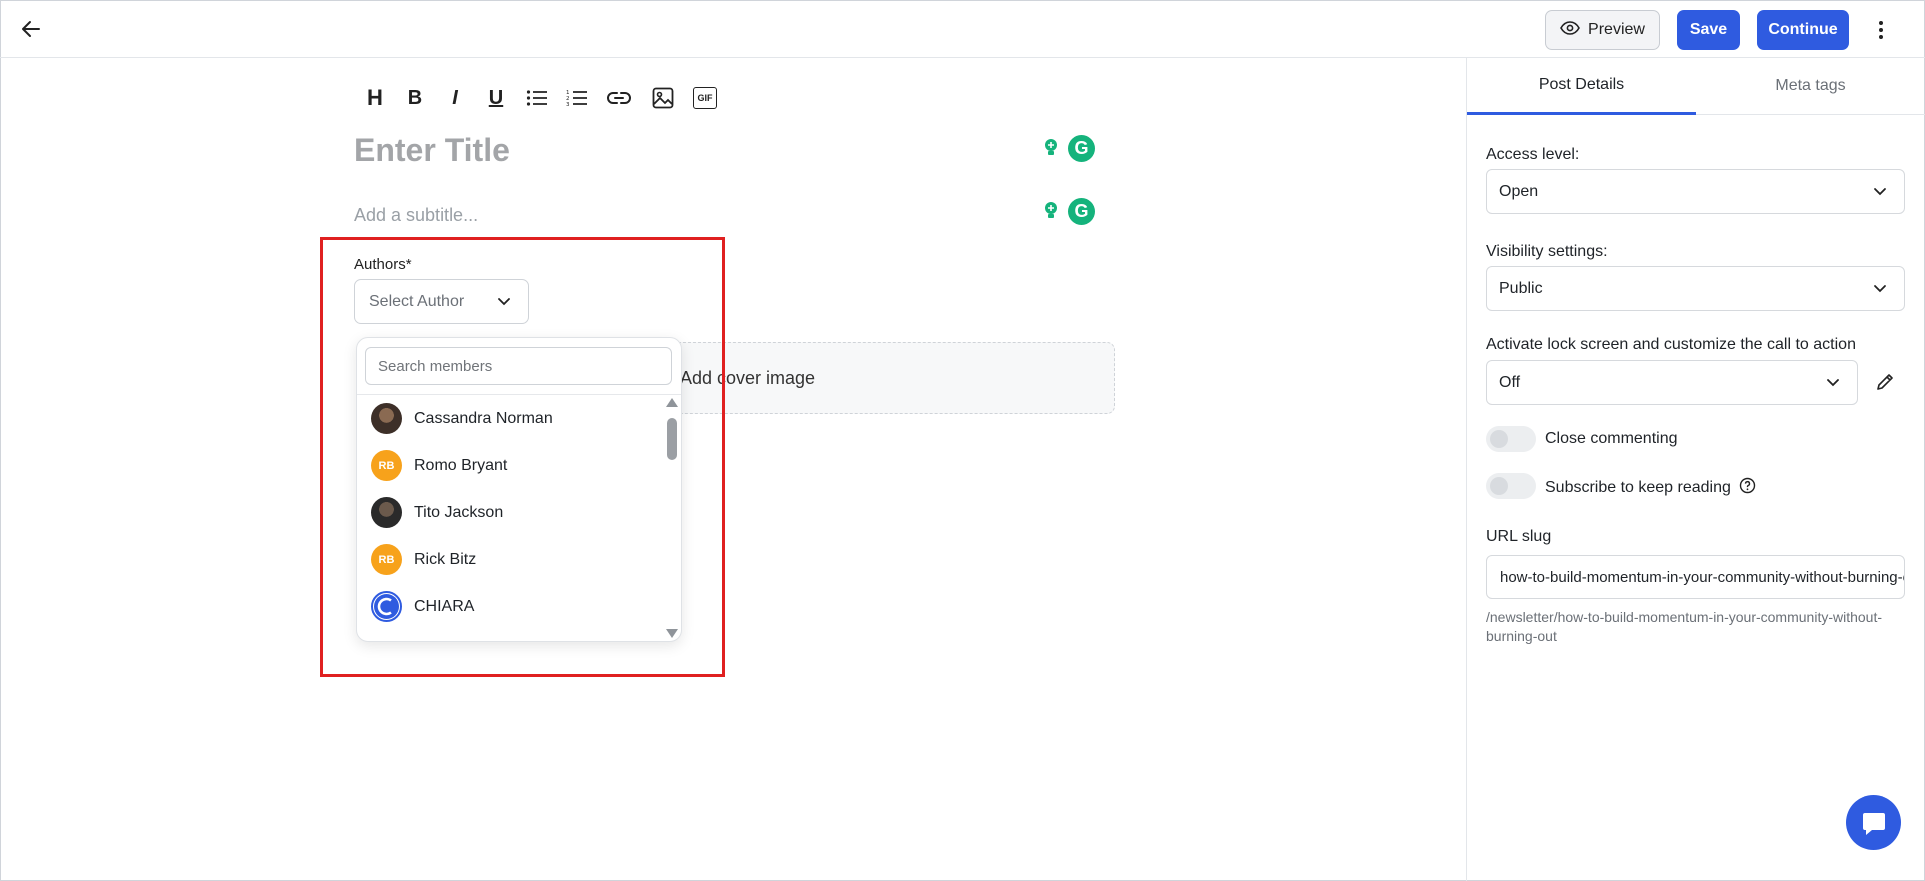 The height and width of the screenshot is (881, 1925). I want to click on preview-label: Preview, so click(1616, 29).